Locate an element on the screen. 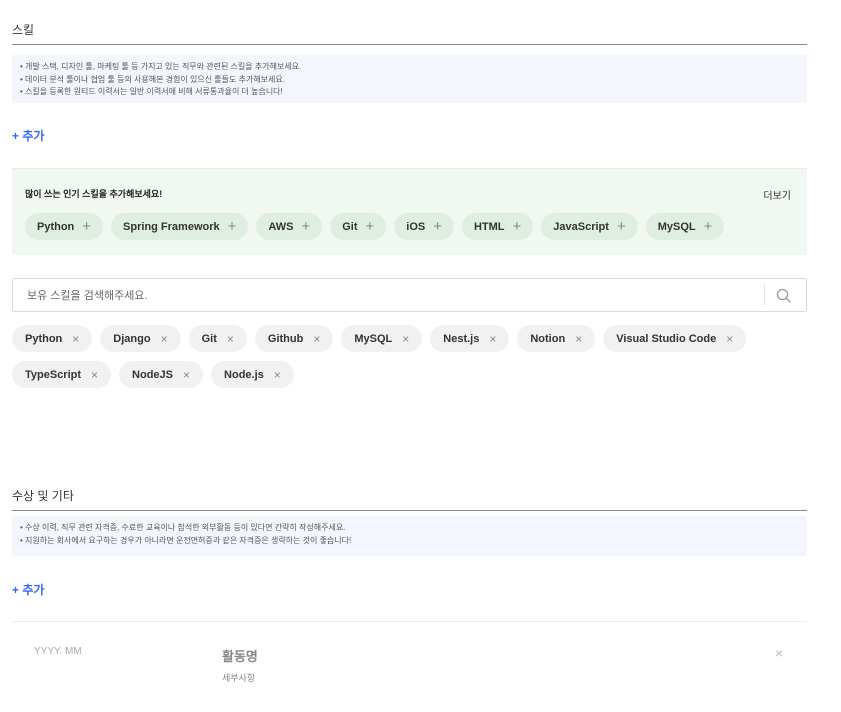  selected-skill-chip: TypeScript × is located at coordinates (62, 374).